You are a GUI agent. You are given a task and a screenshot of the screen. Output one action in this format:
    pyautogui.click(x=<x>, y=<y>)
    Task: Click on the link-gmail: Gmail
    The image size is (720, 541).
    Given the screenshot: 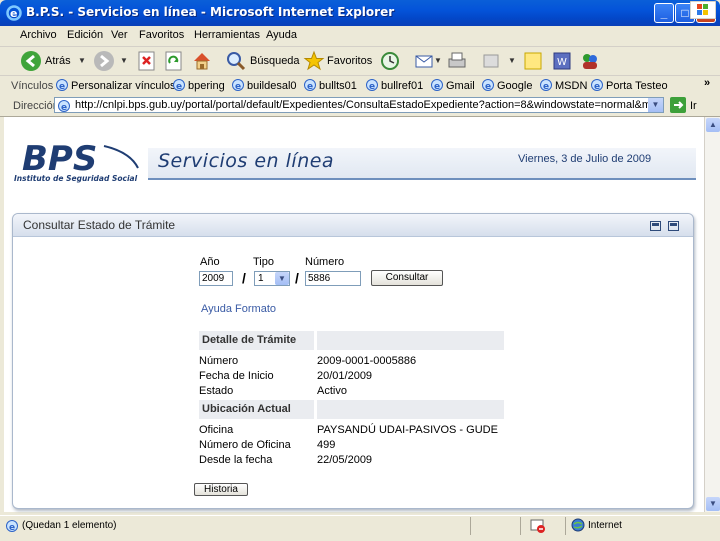 What is the action you would take?
    pyautogui.click(x=460, y=86)
    